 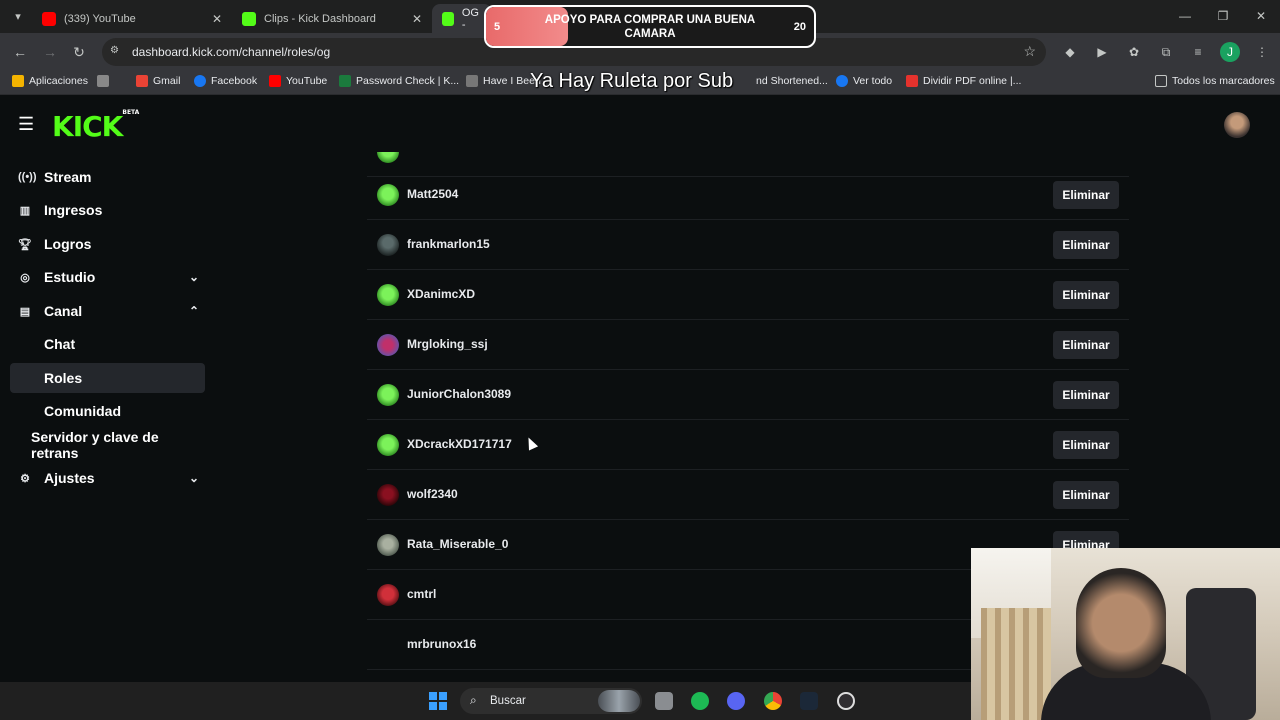 I want to click on forward-icon: →, so click(x=50, y=52).